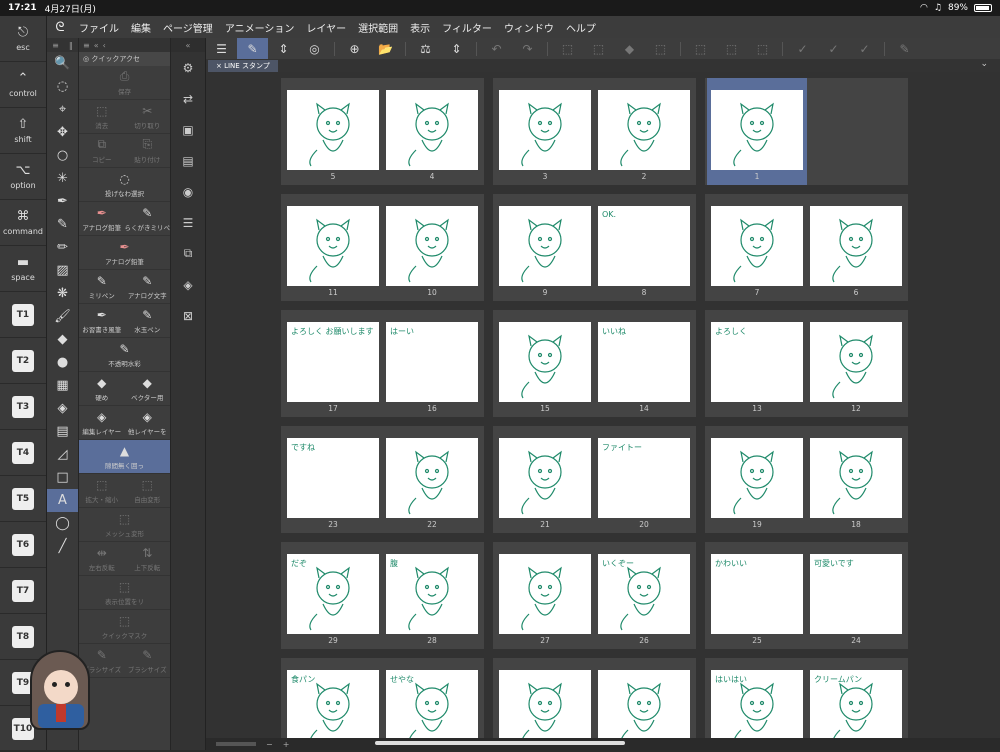 The height and width of the screenshot is (752, 1000). What do you see at coordinates (757, 362) in the screenshot?
I see `page-thumbnail: よろしく` at bounding box center [757, 362].